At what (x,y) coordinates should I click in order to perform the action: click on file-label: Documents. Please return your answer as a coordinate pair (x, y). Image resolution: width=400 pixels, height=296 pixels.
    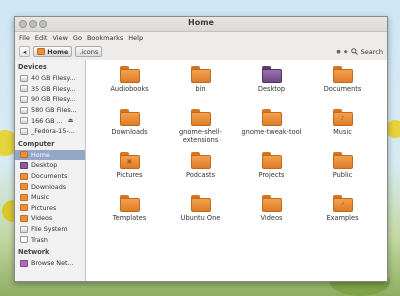
    Looking at the image, I should click on (342, 89).